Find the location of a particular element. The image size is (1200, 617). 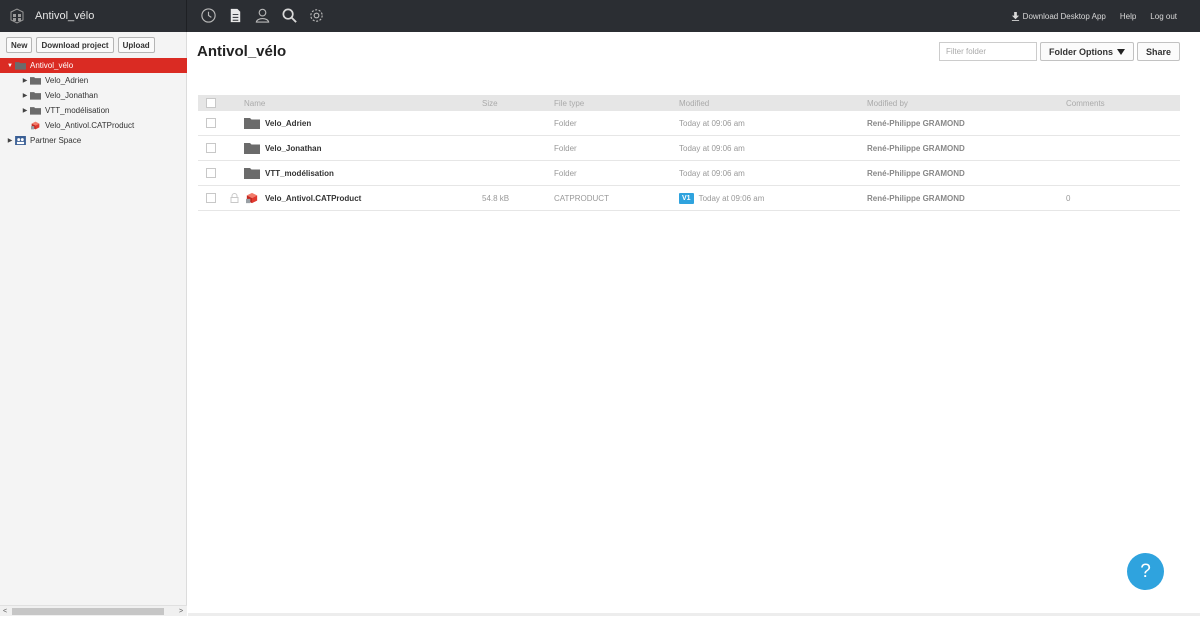

settings-button is located at coordinates (316, 15).